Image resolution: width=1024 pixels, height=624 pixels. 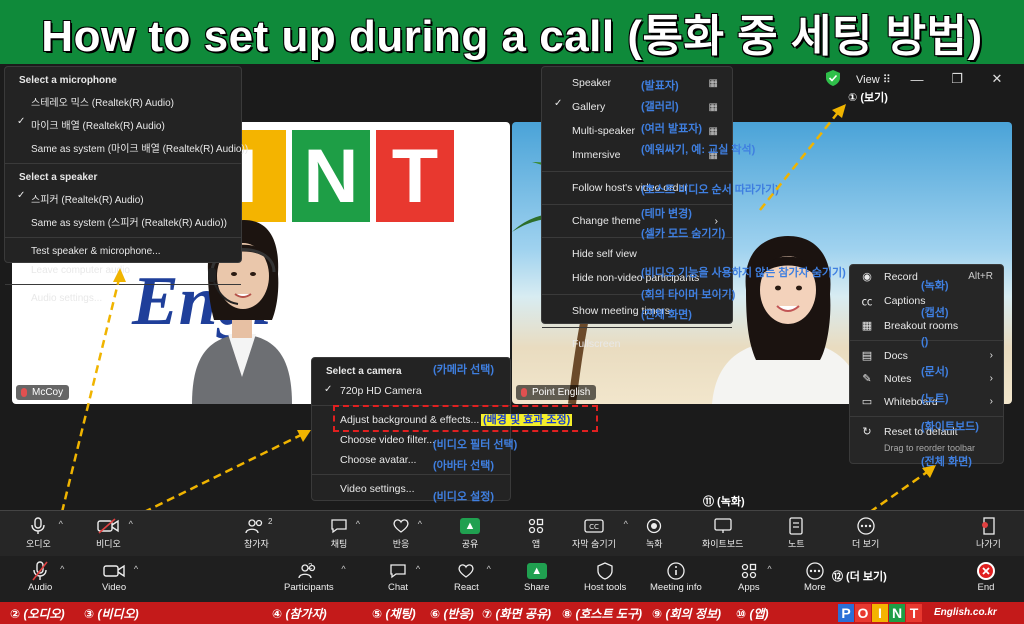 What do you see at coordinates (676, 576) in the screenshot?
I see `meeting-info-button: Meeting info` at bounding box center [676, 576].